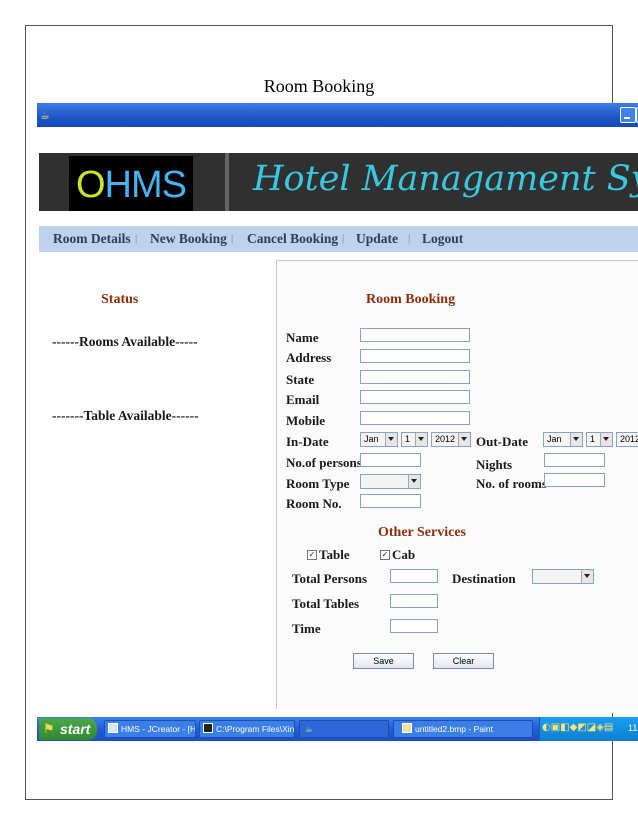  I want to click on out-date-month-value: Jan, so click(554, 439).